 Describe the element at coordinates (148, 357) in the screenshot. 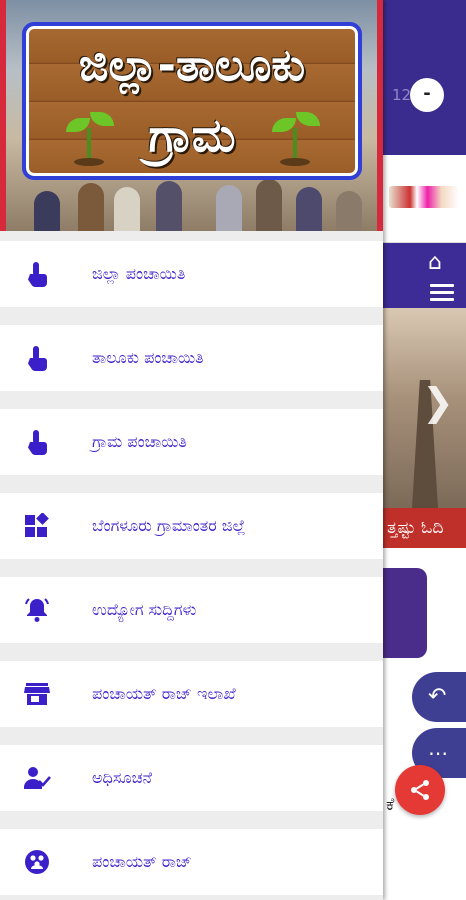

I see `menu-item-label: ತಾಲೂಕು ಪಂಚಾಯಿತಿ` at that location.